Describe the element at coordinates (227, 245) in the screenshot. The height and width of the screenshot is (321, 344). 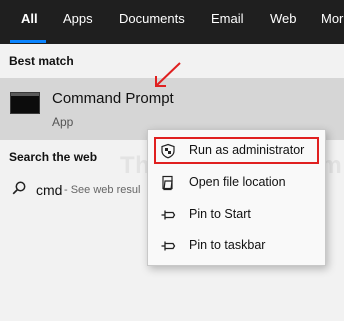
I see `menu-item-label: Pin to taskbar` at that location.